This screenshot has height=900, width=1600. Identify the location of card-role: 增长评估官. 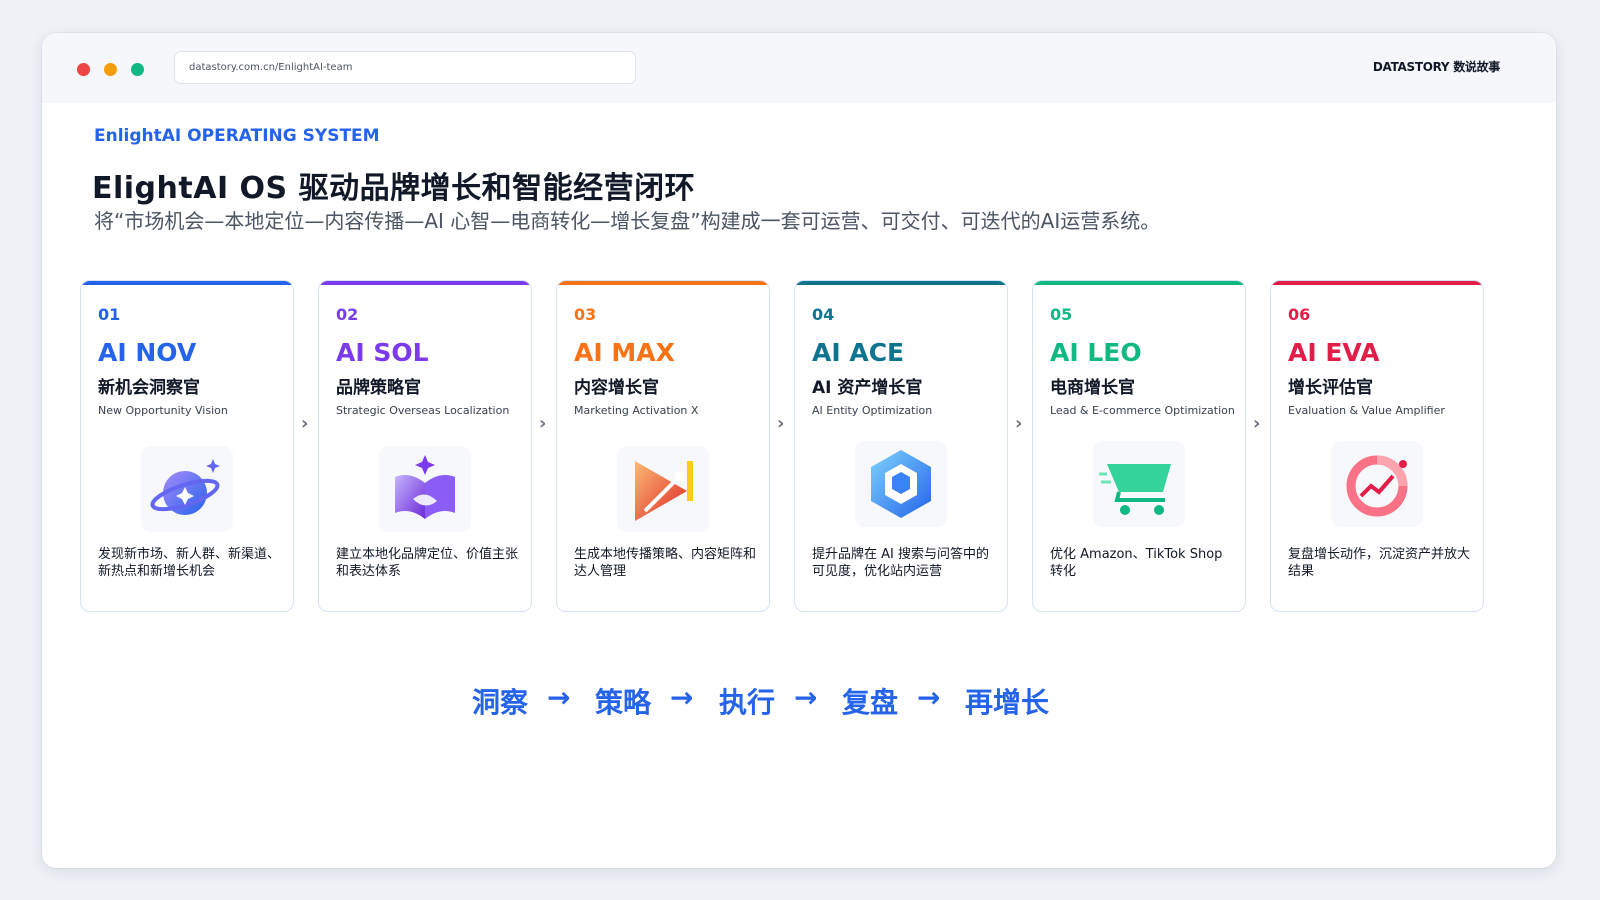
(1330, 388).